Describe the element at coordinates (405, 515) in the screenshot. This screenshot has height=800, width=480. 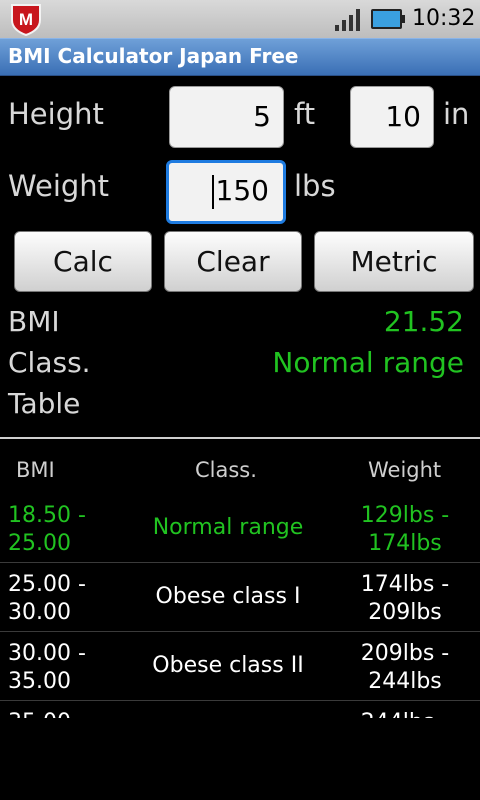
I see `row-weight: 129lbs -` at that location.